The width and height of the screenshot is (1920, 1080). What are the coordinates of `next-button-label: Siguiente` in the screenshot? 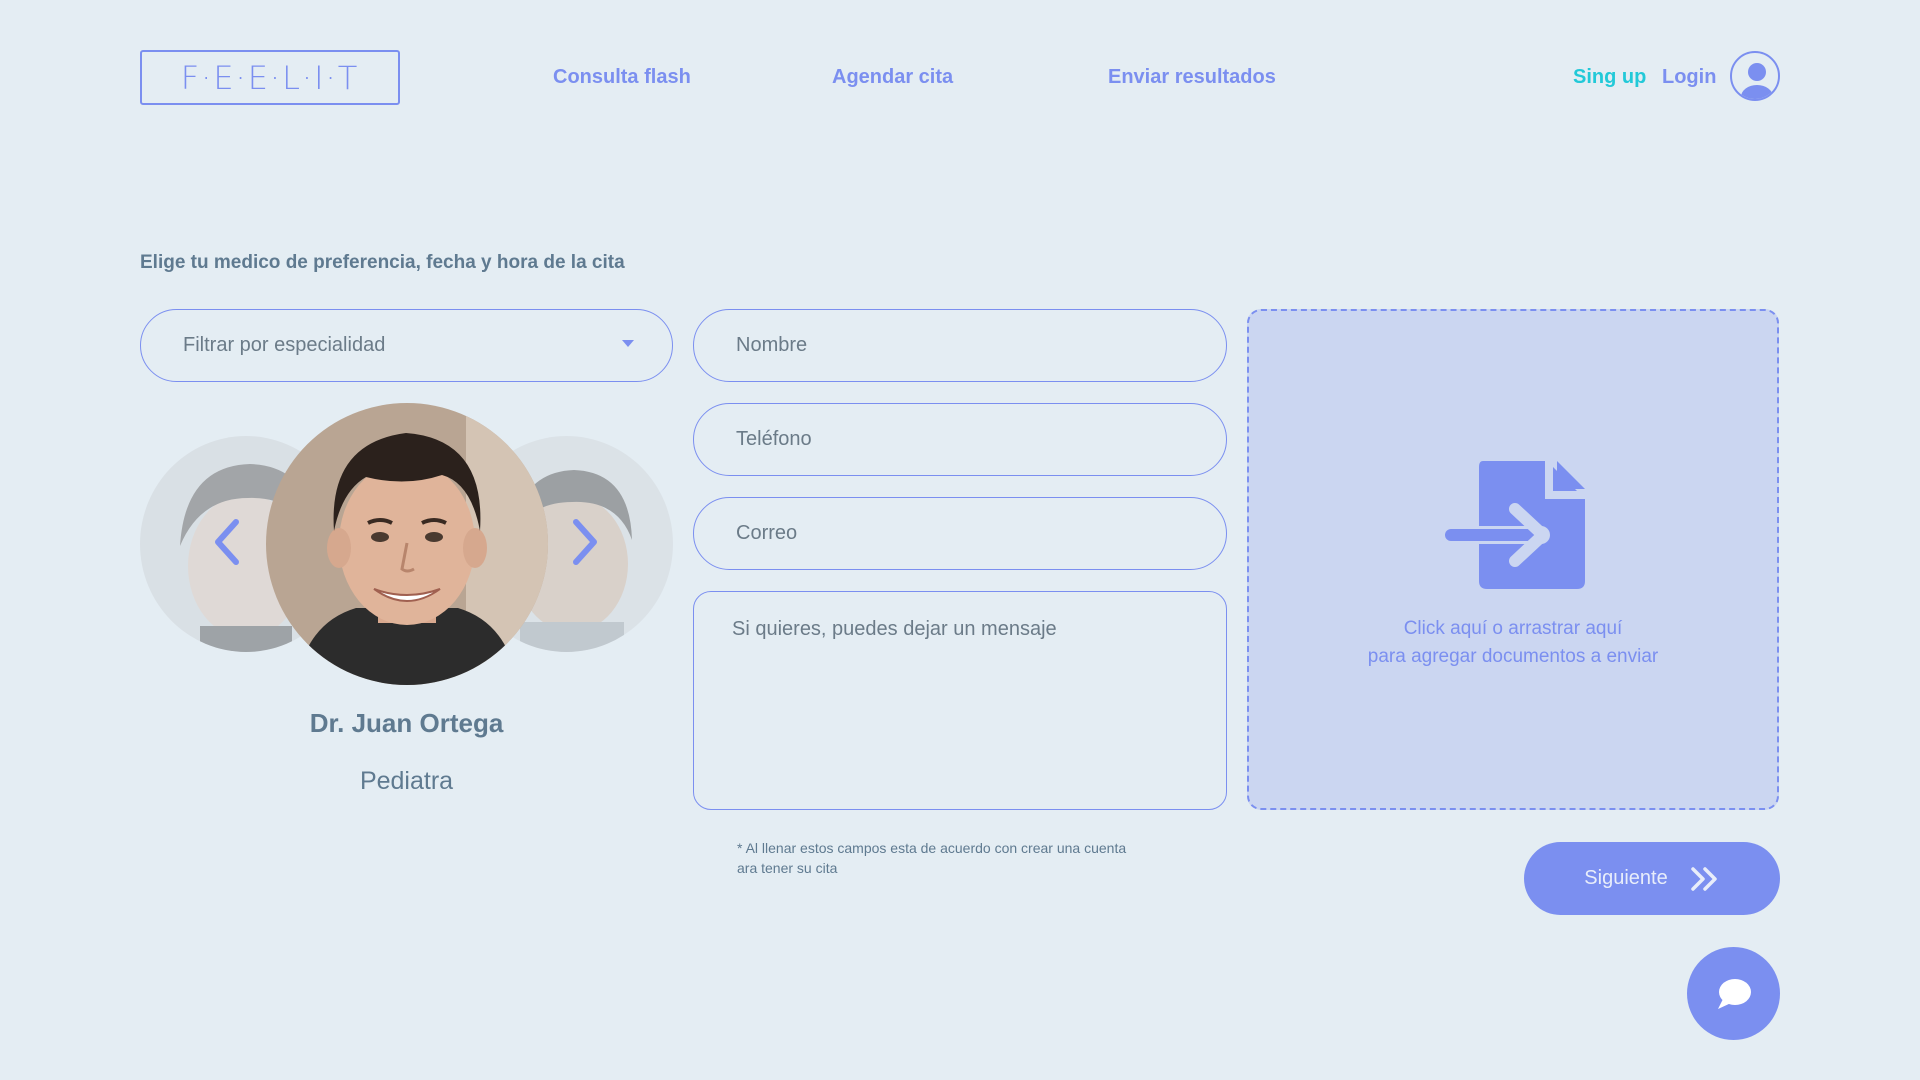 It's located at (1626, 878).